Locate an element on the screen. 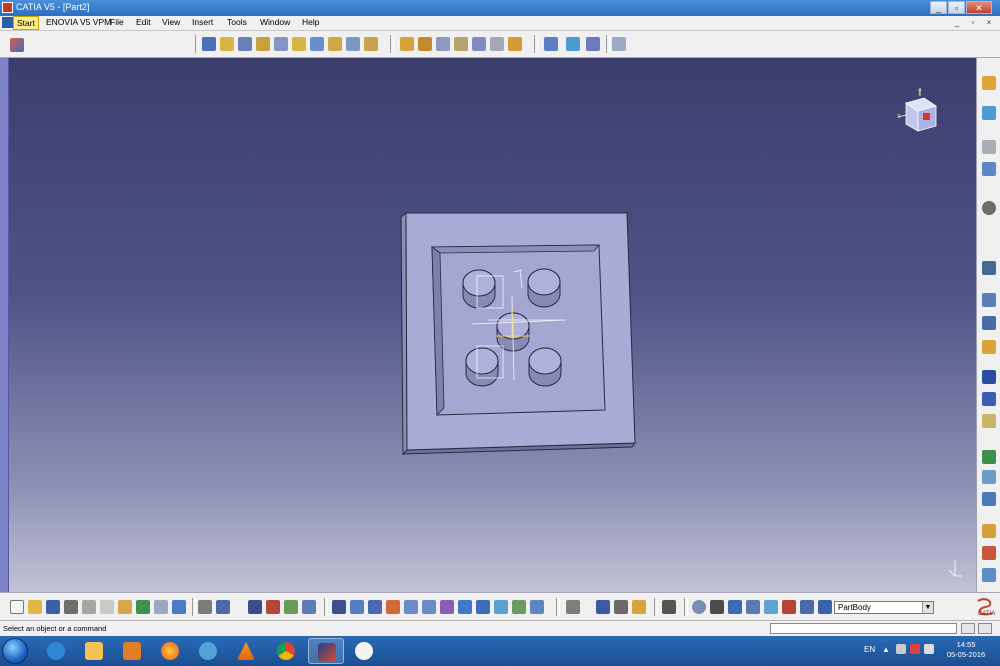 The image size is (1000, 666). stiffener-icon is located at coordinates (353, 44).